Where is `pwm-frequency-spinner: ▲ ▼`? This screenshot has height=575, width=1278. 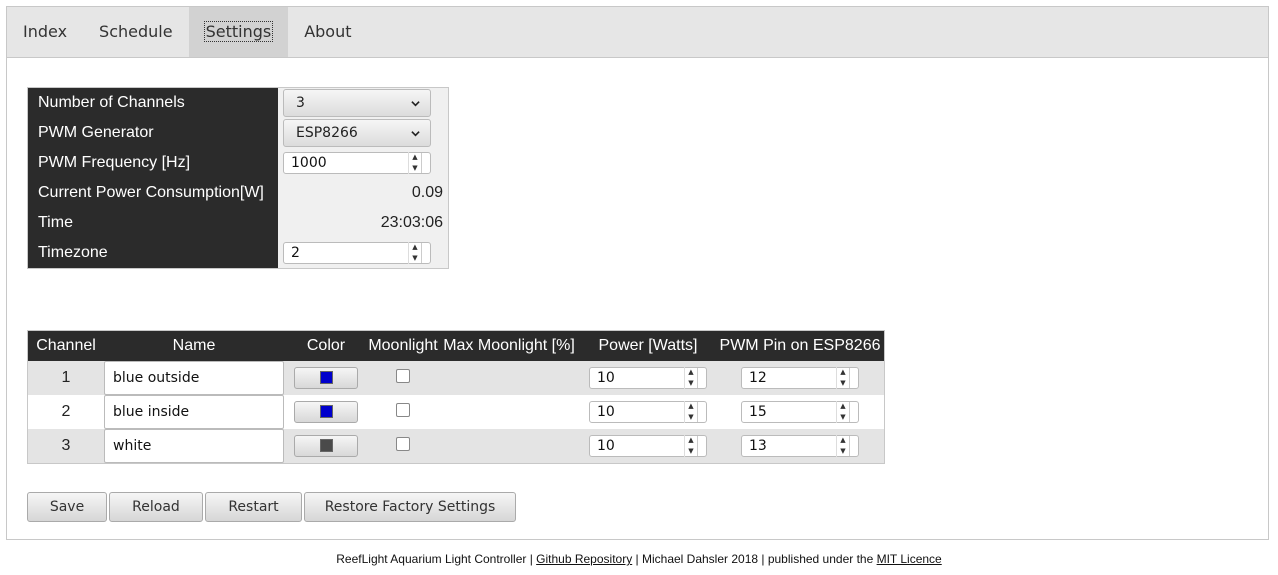 pwm-frequency-spinner: ▲ ▼ is located at coordinates (414, 163).